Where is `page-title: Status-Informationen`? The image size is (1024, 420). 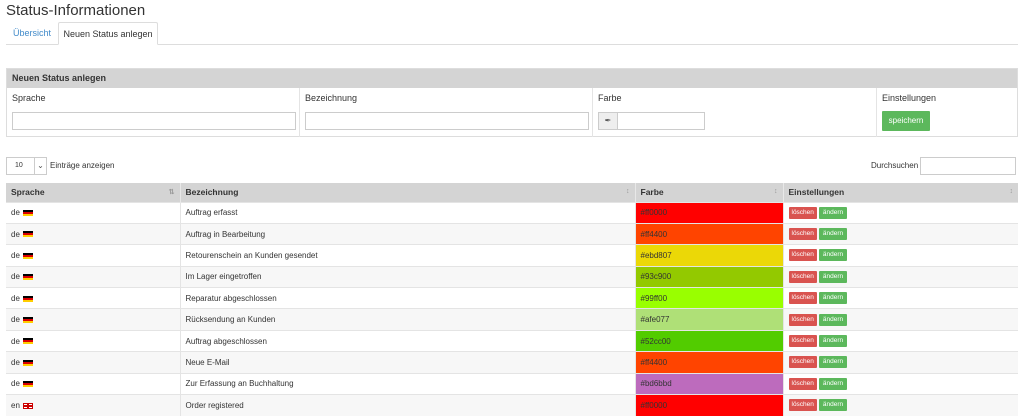
page-title: Status-Informationen is located at coordinates (76, 10).